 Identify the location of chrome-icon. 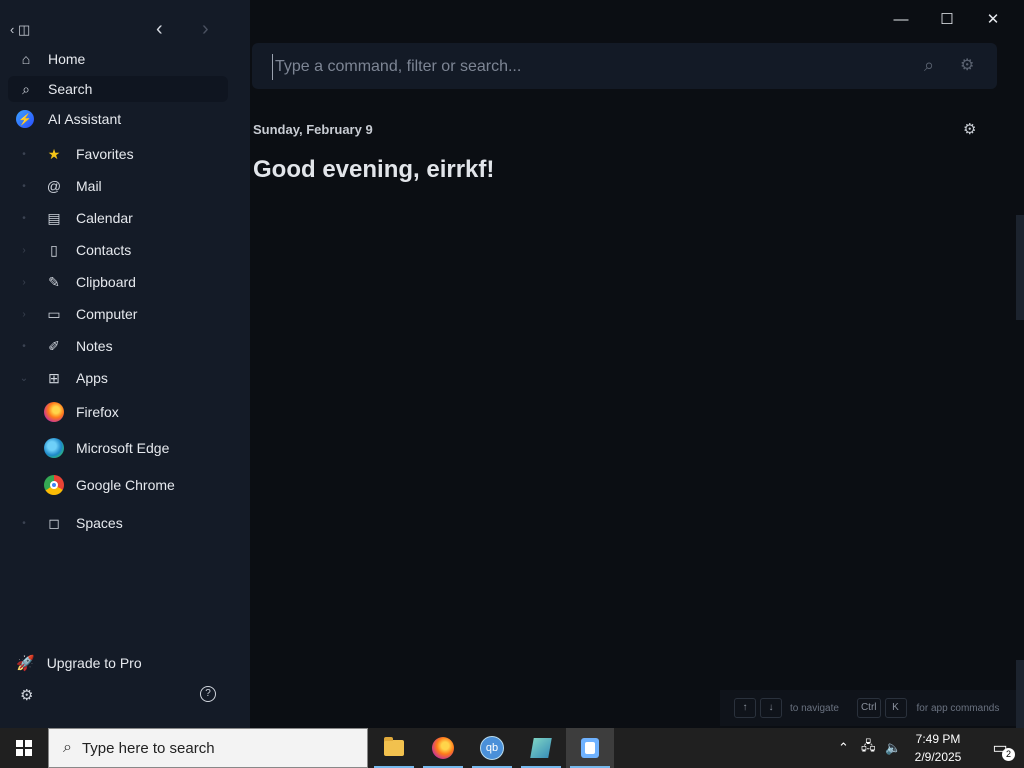
(54, 485).